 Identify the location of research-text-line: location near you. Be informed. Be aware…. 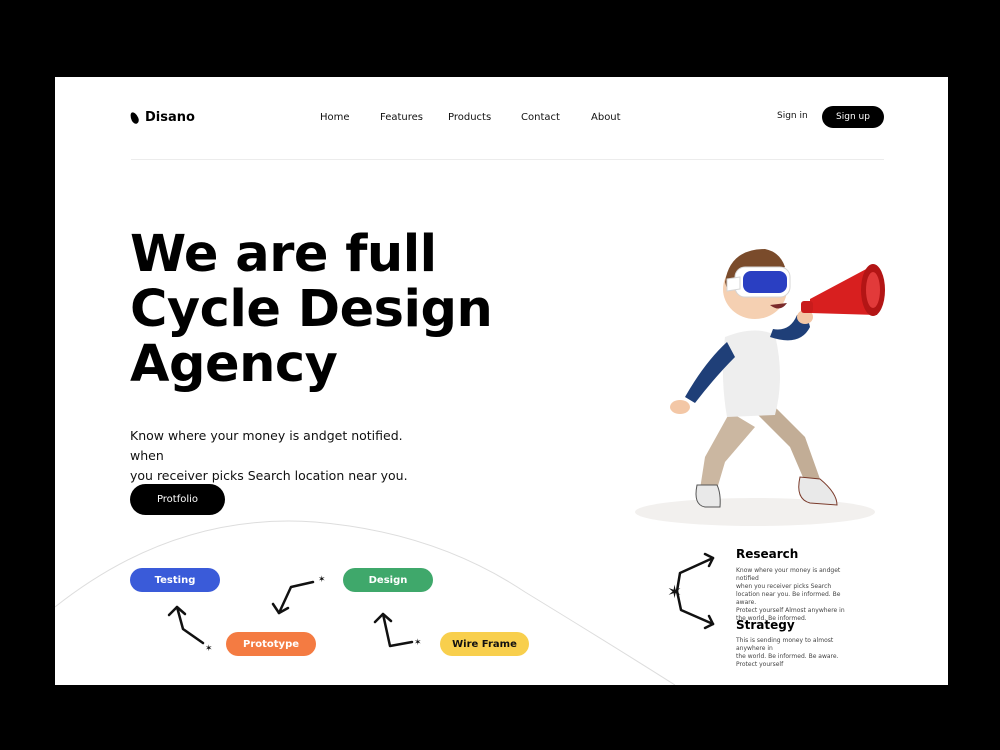
(788, 598).